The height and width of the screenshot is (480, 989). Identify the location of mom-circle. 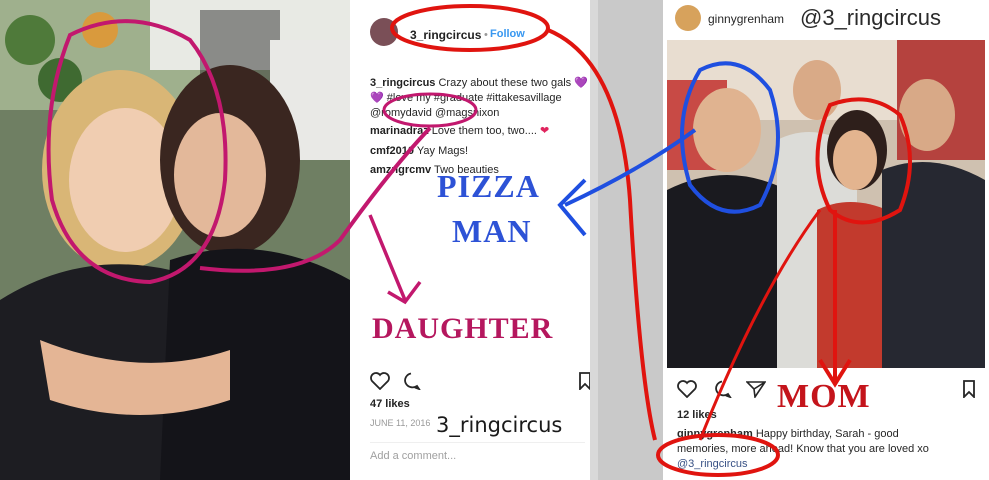
(863, 161).